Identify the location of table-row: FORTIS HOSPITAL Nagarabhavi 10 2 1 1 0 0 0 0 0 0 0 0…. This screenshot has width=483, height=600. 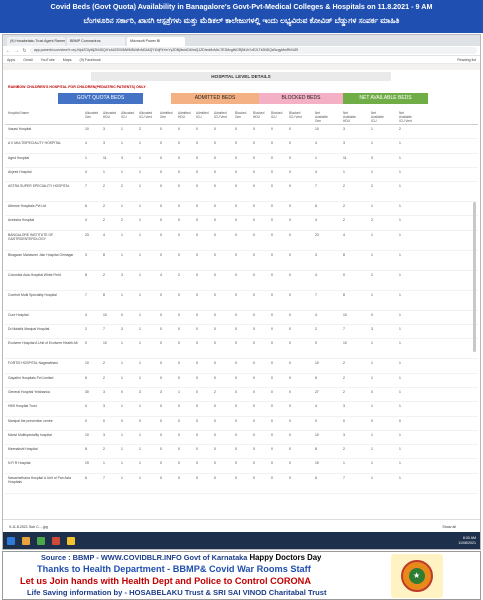
(241, 366).